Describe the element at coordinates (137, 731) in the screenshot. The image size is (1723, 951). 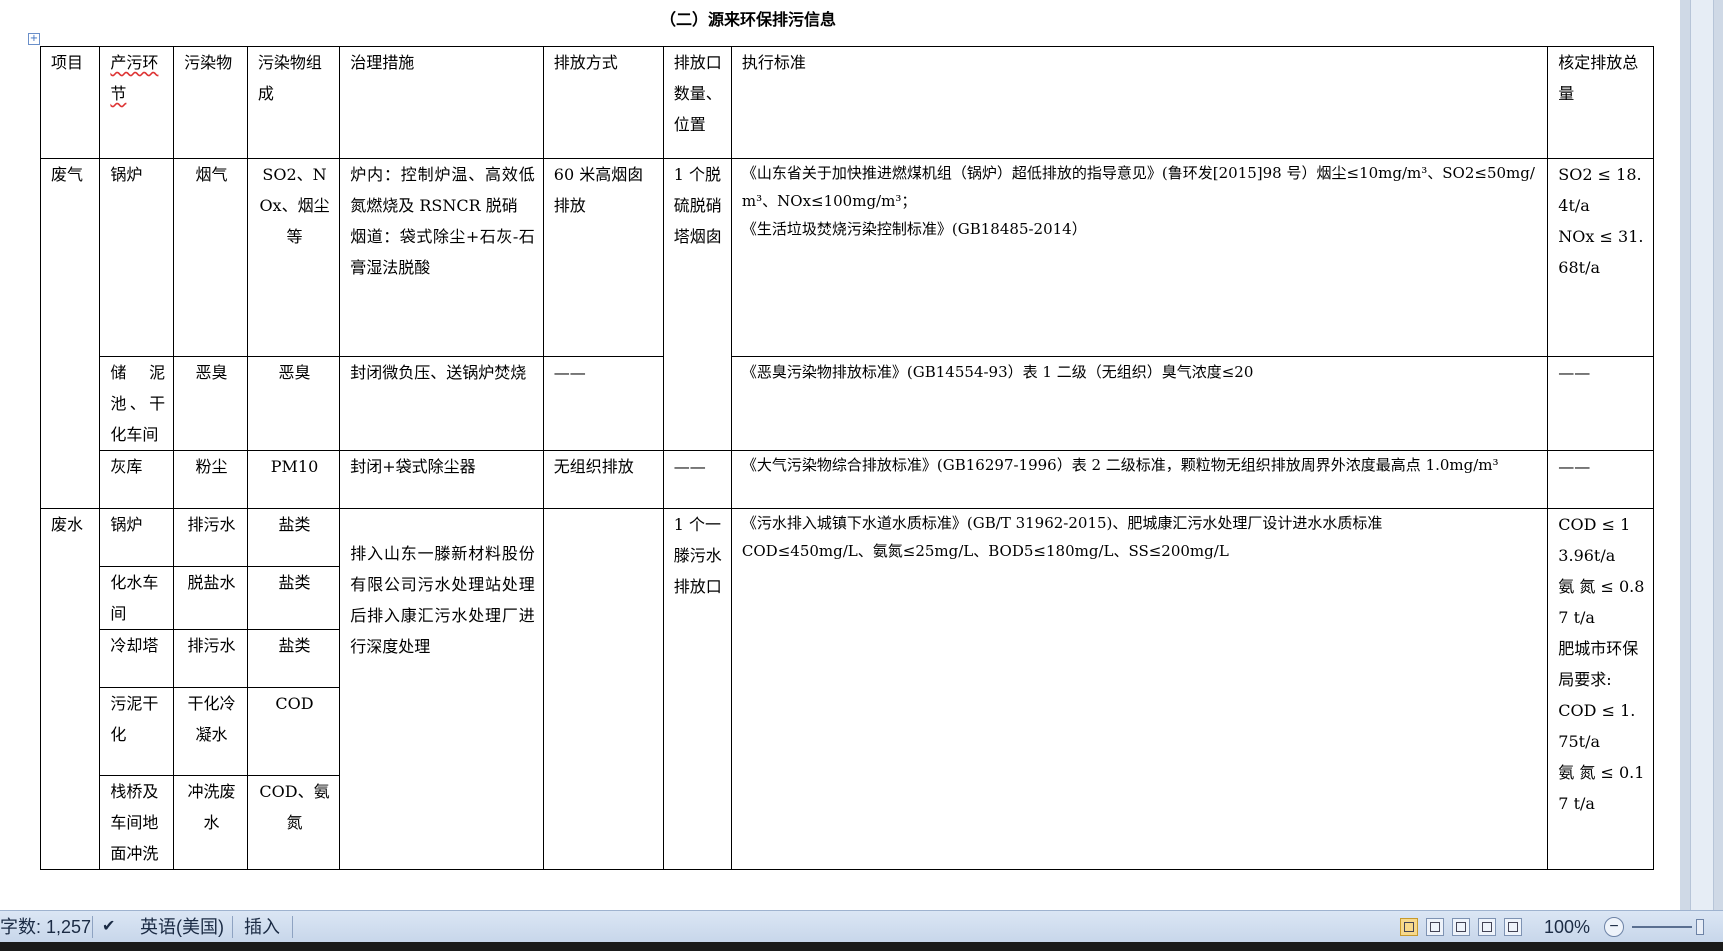
I see `stage-cell: 污泥干化` at that location.